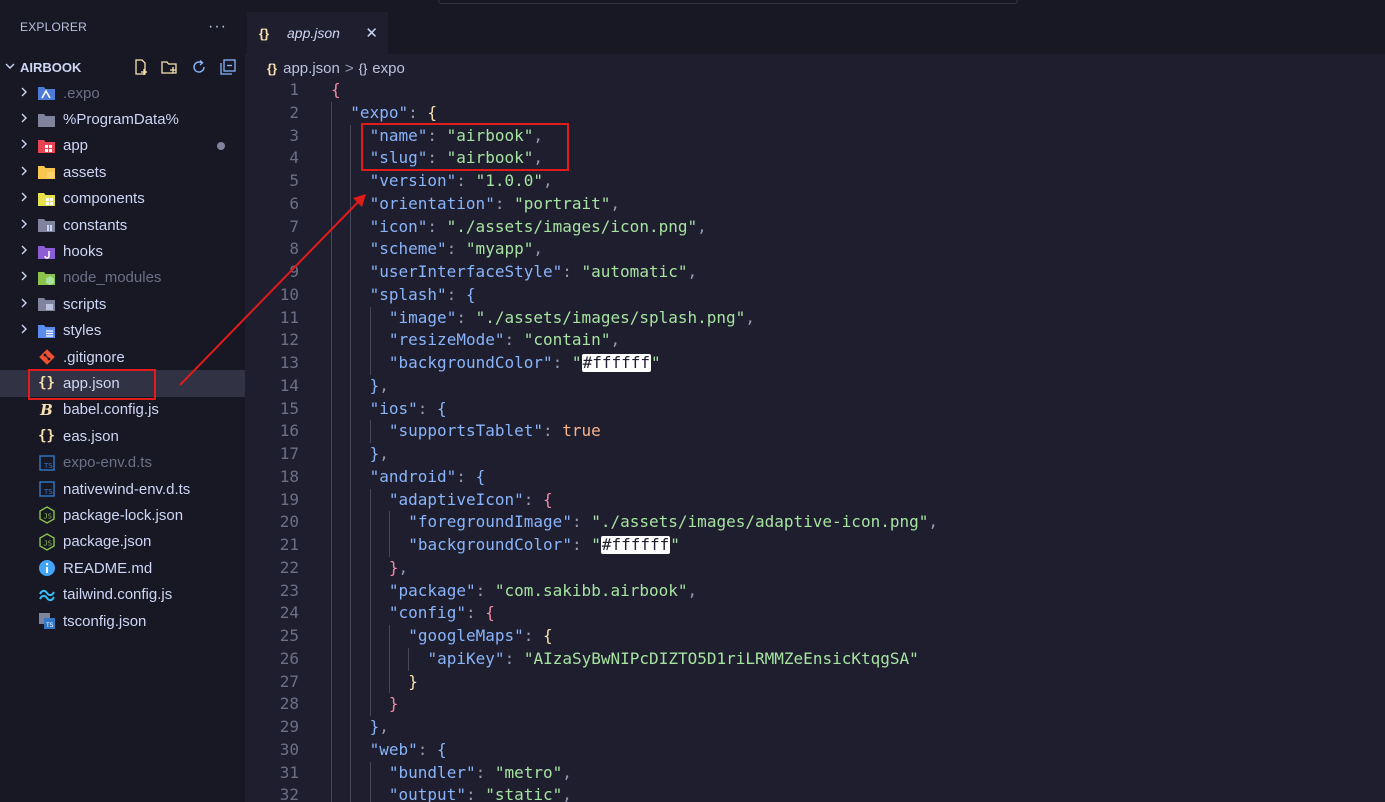 The image size is (1385, 802). What do you see at coordinates (371, 33) in the screenshot?
I see `close-icon: ✕` at bounding box center [371, 33].